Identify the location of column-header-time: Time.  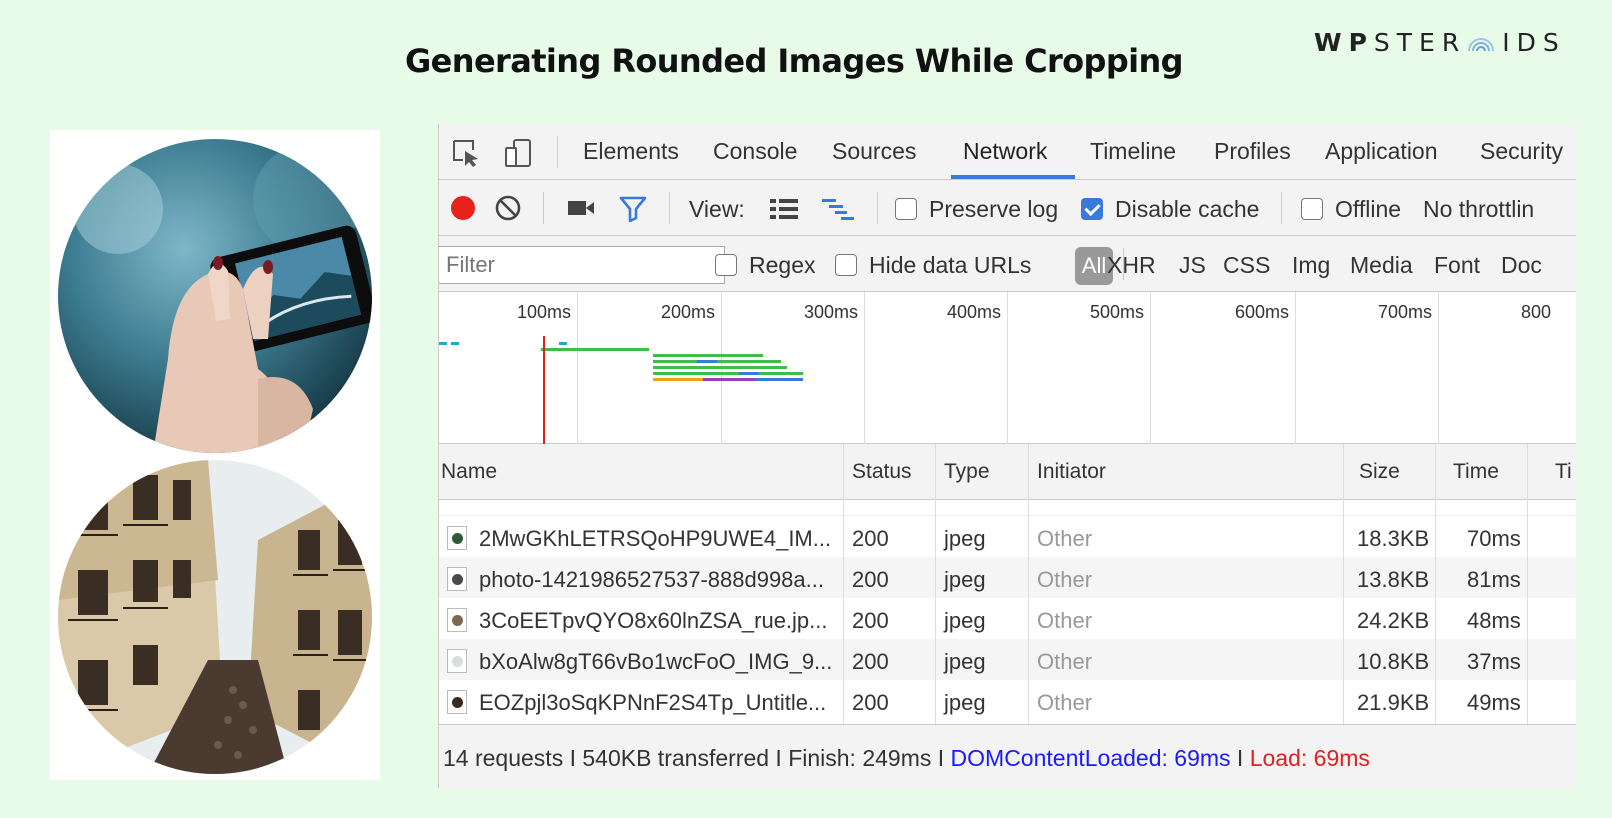
(1476, 472).